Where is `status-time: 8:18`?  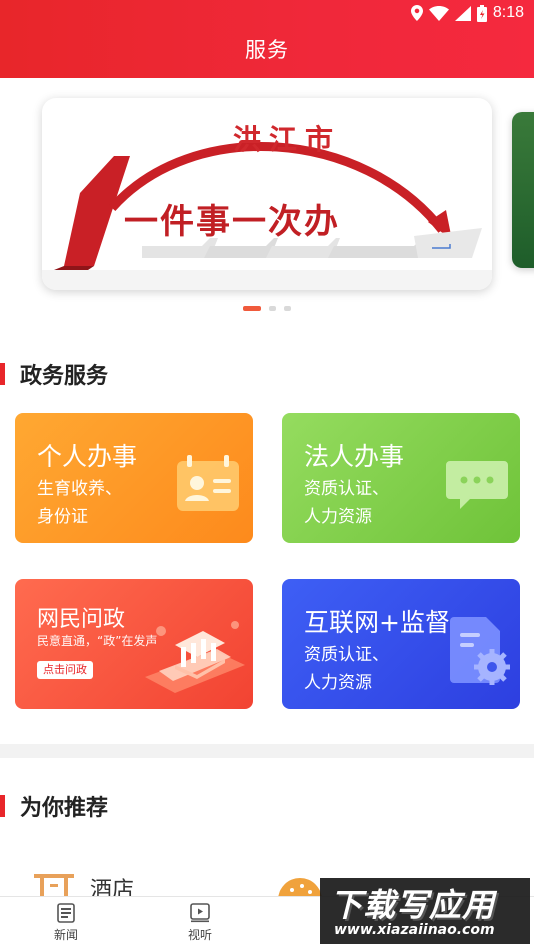
status-time: 8:18 is located at coordinates (508, 12).